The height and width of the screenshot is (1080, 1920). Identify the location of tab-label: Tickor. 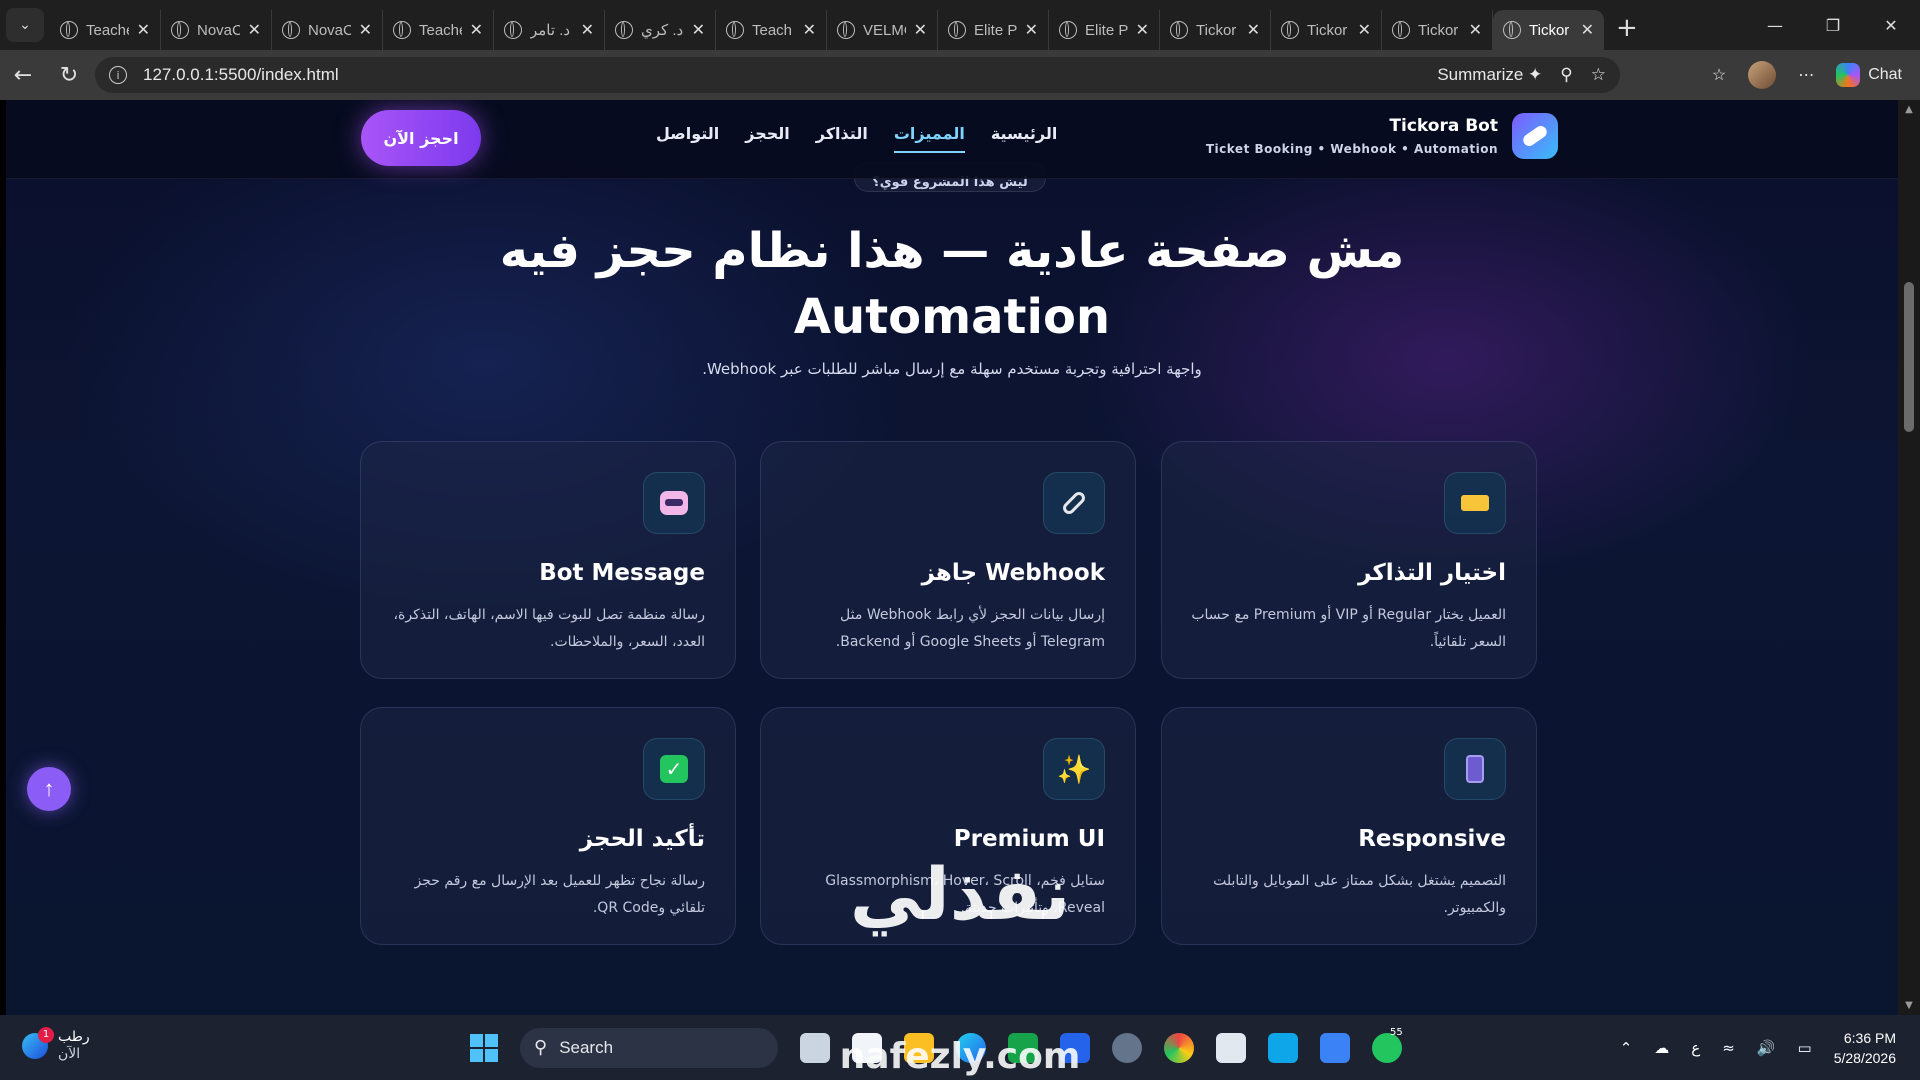
(1327, 30).